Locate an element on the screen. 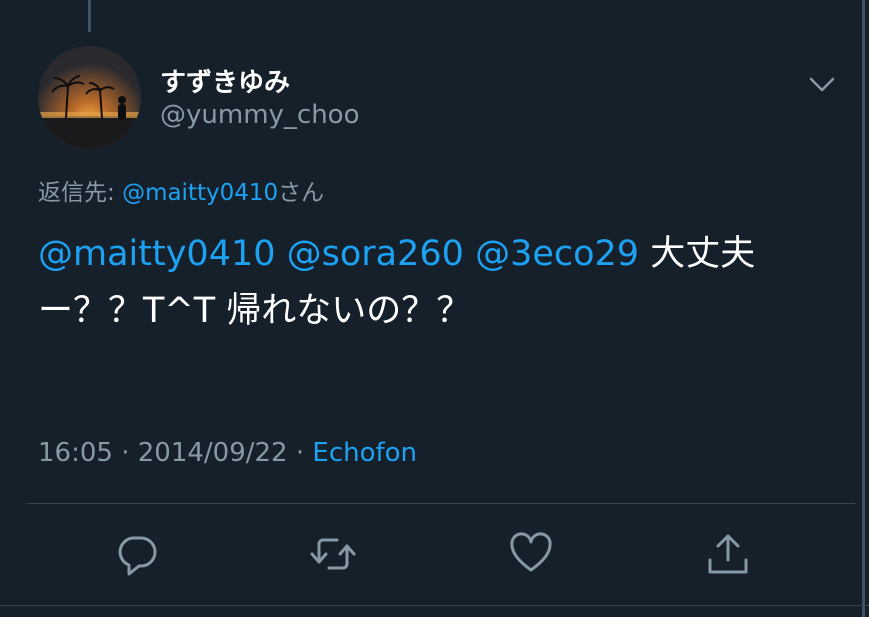 The height and width of the screenshot is (617, 869). display-name: すずきゆみ is located at coordinates (225, 80).